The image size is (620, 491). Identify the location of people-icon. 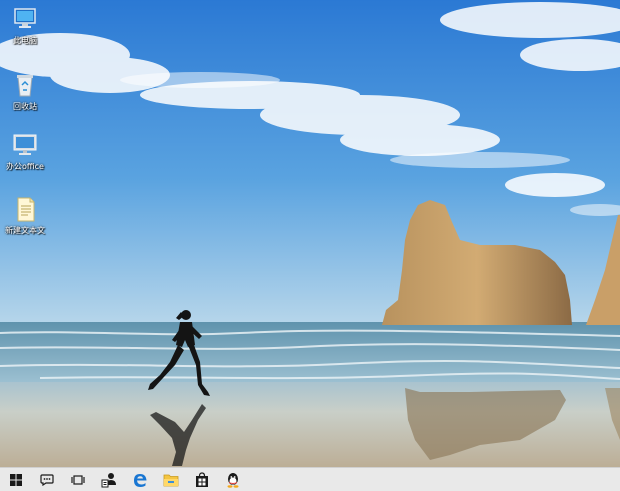
(108, 479).